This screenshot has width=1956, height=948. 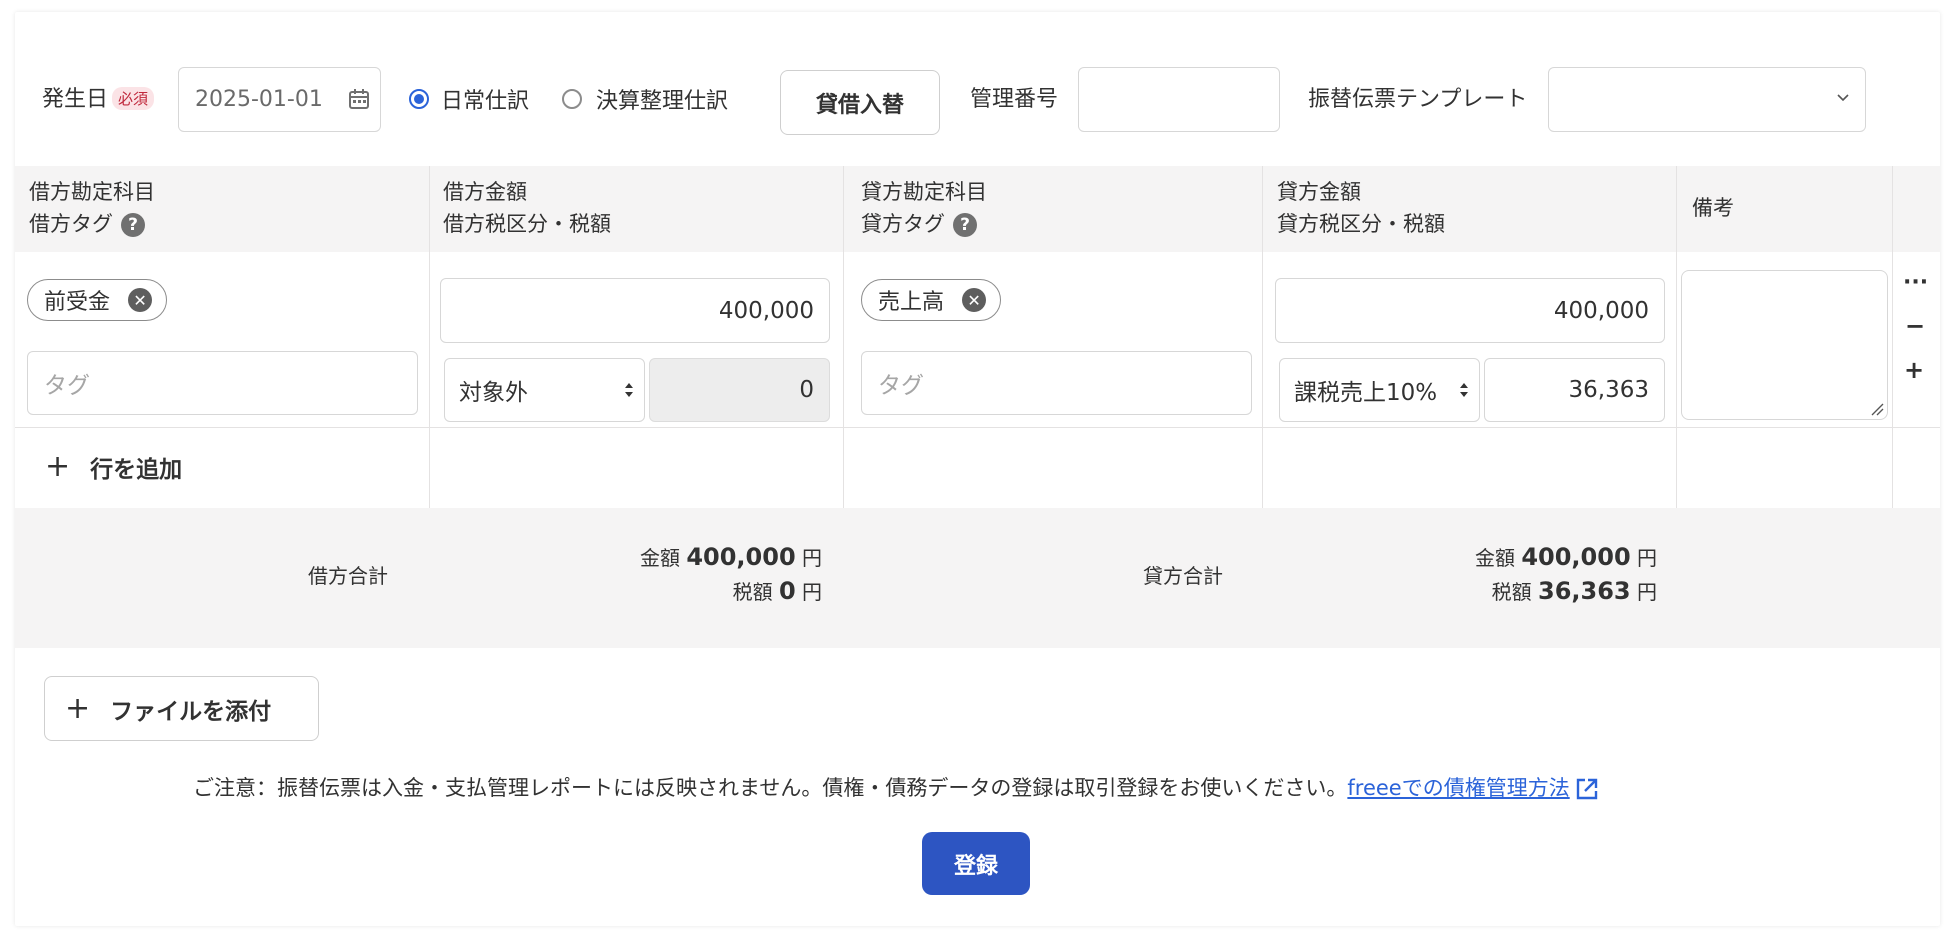 What do you see at coordinates (1843, 98) in the screenshot?
I see `chevron-down-icon` at bounding box center [1843, 98].